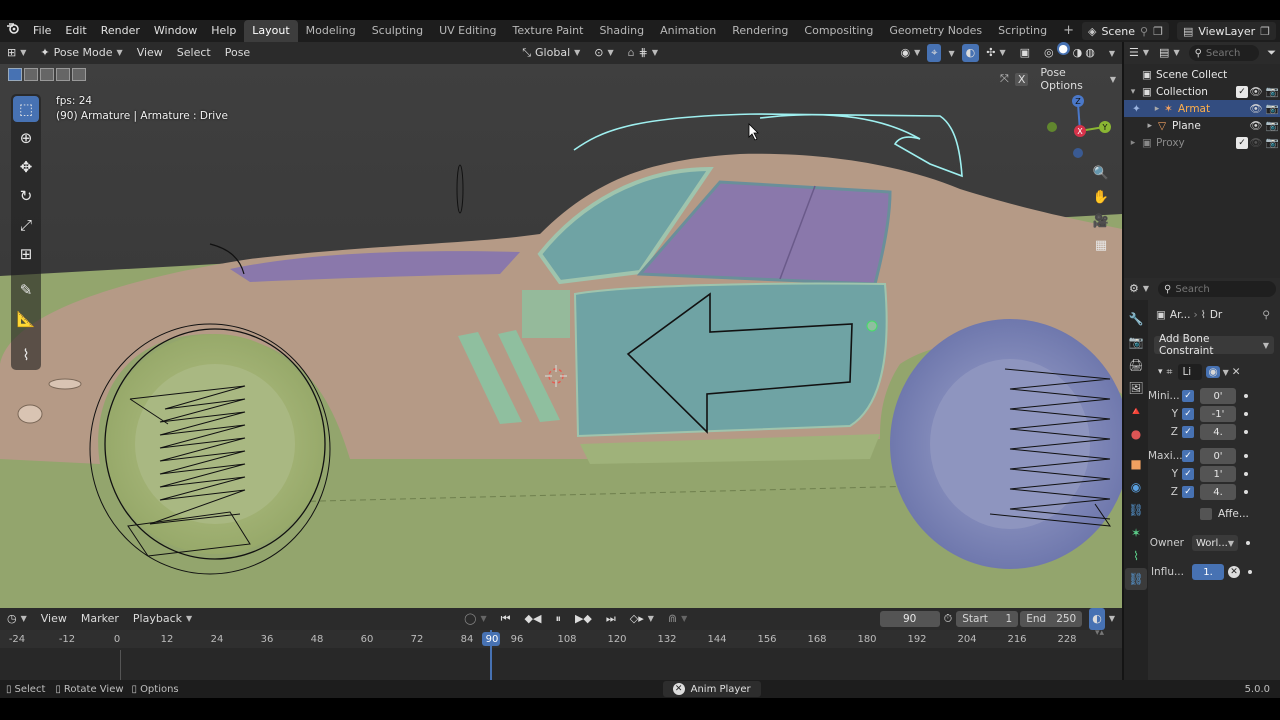 The width and height of the screenshot is (1280, 720). What do you see at coordinates (120, 31) in the screenshot?
I see `menu-render: Render` at bounding box center [120, 31].